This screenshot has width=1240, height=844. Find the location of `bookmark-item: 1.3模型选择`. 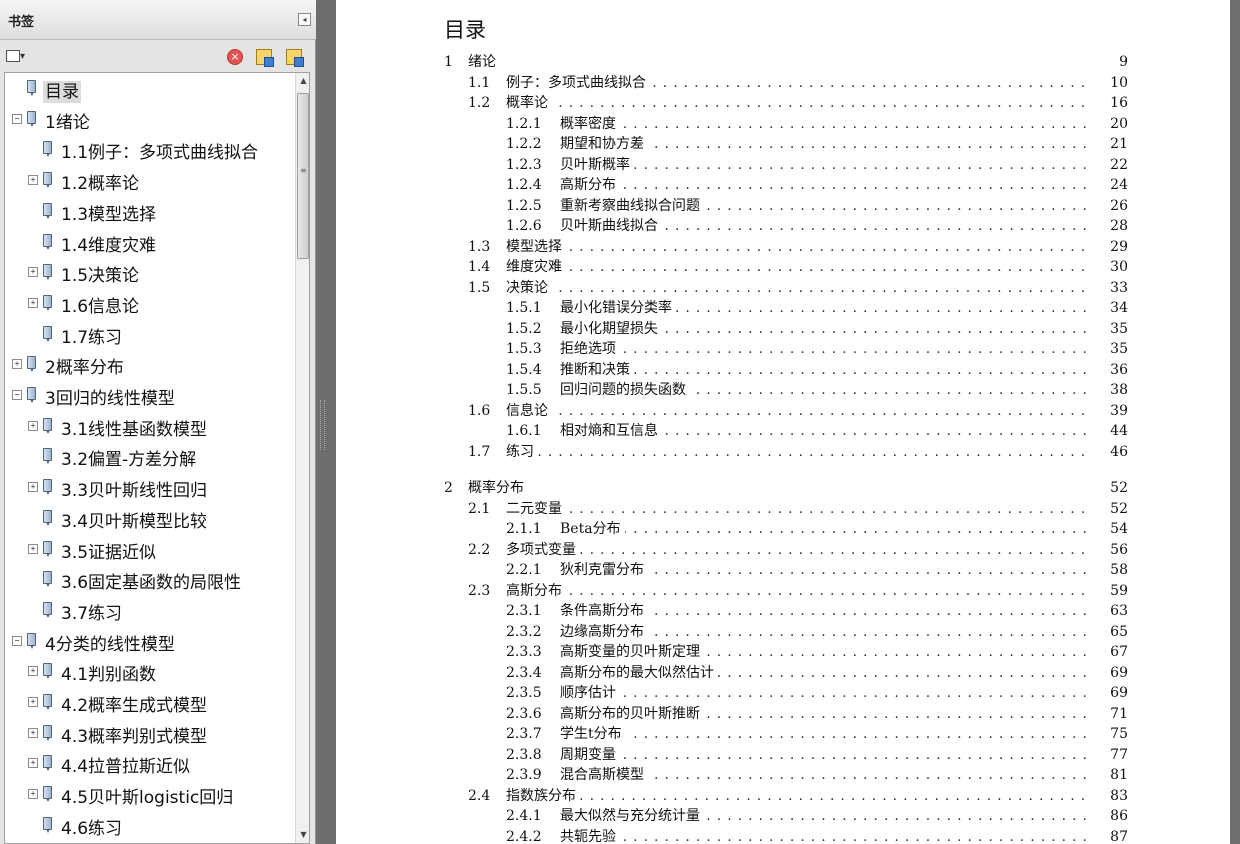

bookmark-item: 1.3模型选择 is located at coordinates (148, 213).